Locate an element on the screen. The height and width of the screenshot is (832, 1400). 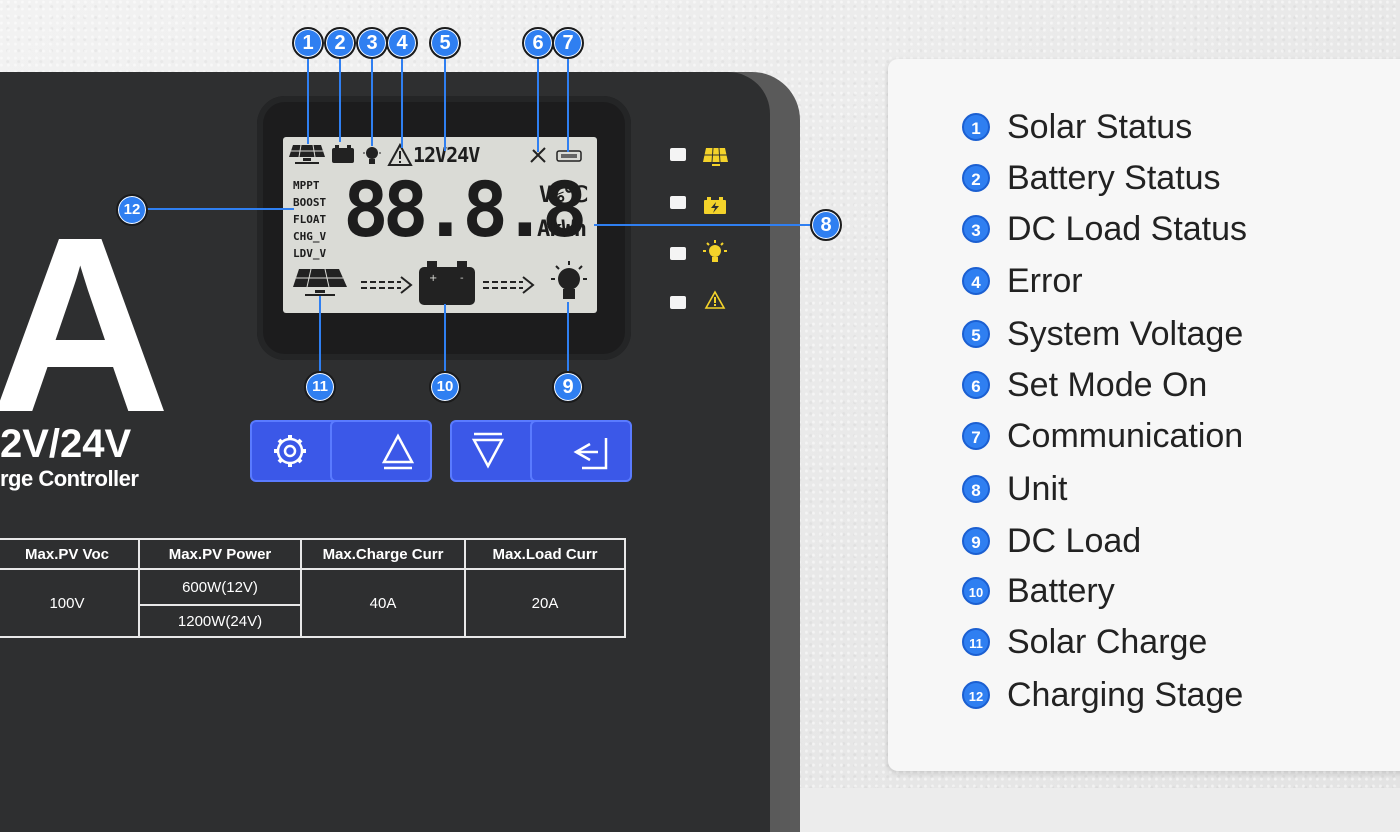
load-status-icon is located at coordinates (372, 155).